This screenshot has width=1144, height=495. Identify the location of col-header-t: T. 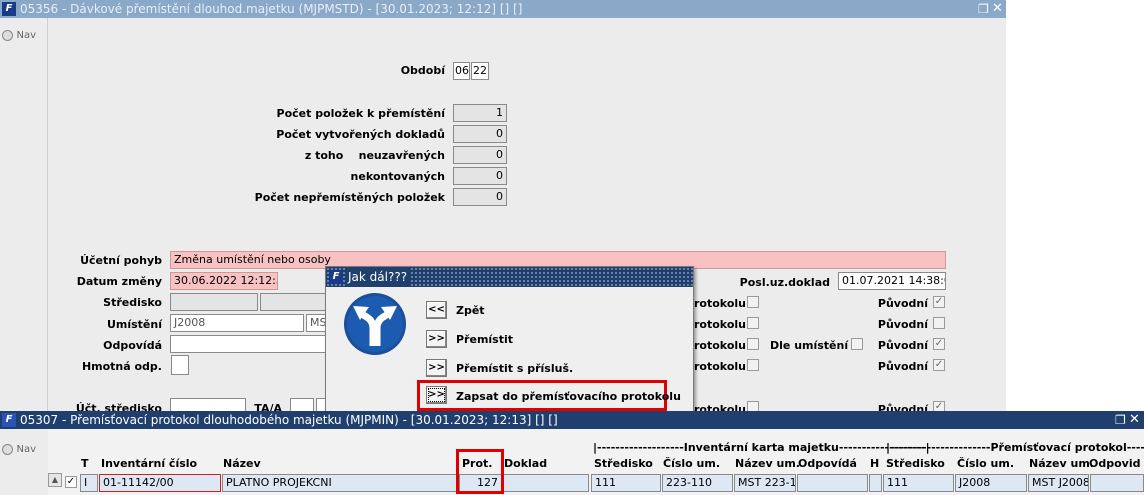
(85, 463).